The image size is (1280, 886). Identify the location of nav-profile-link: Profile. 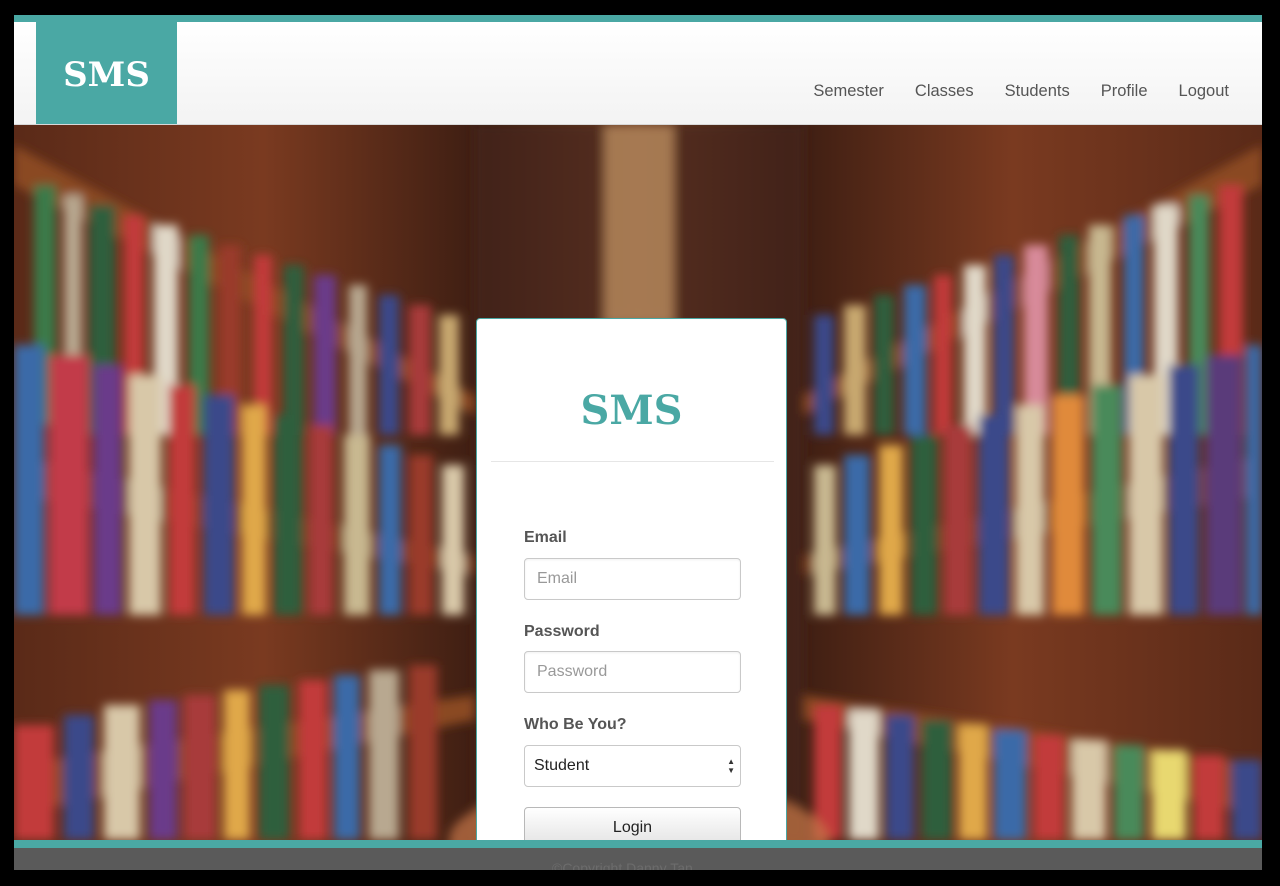
(1124, 91).